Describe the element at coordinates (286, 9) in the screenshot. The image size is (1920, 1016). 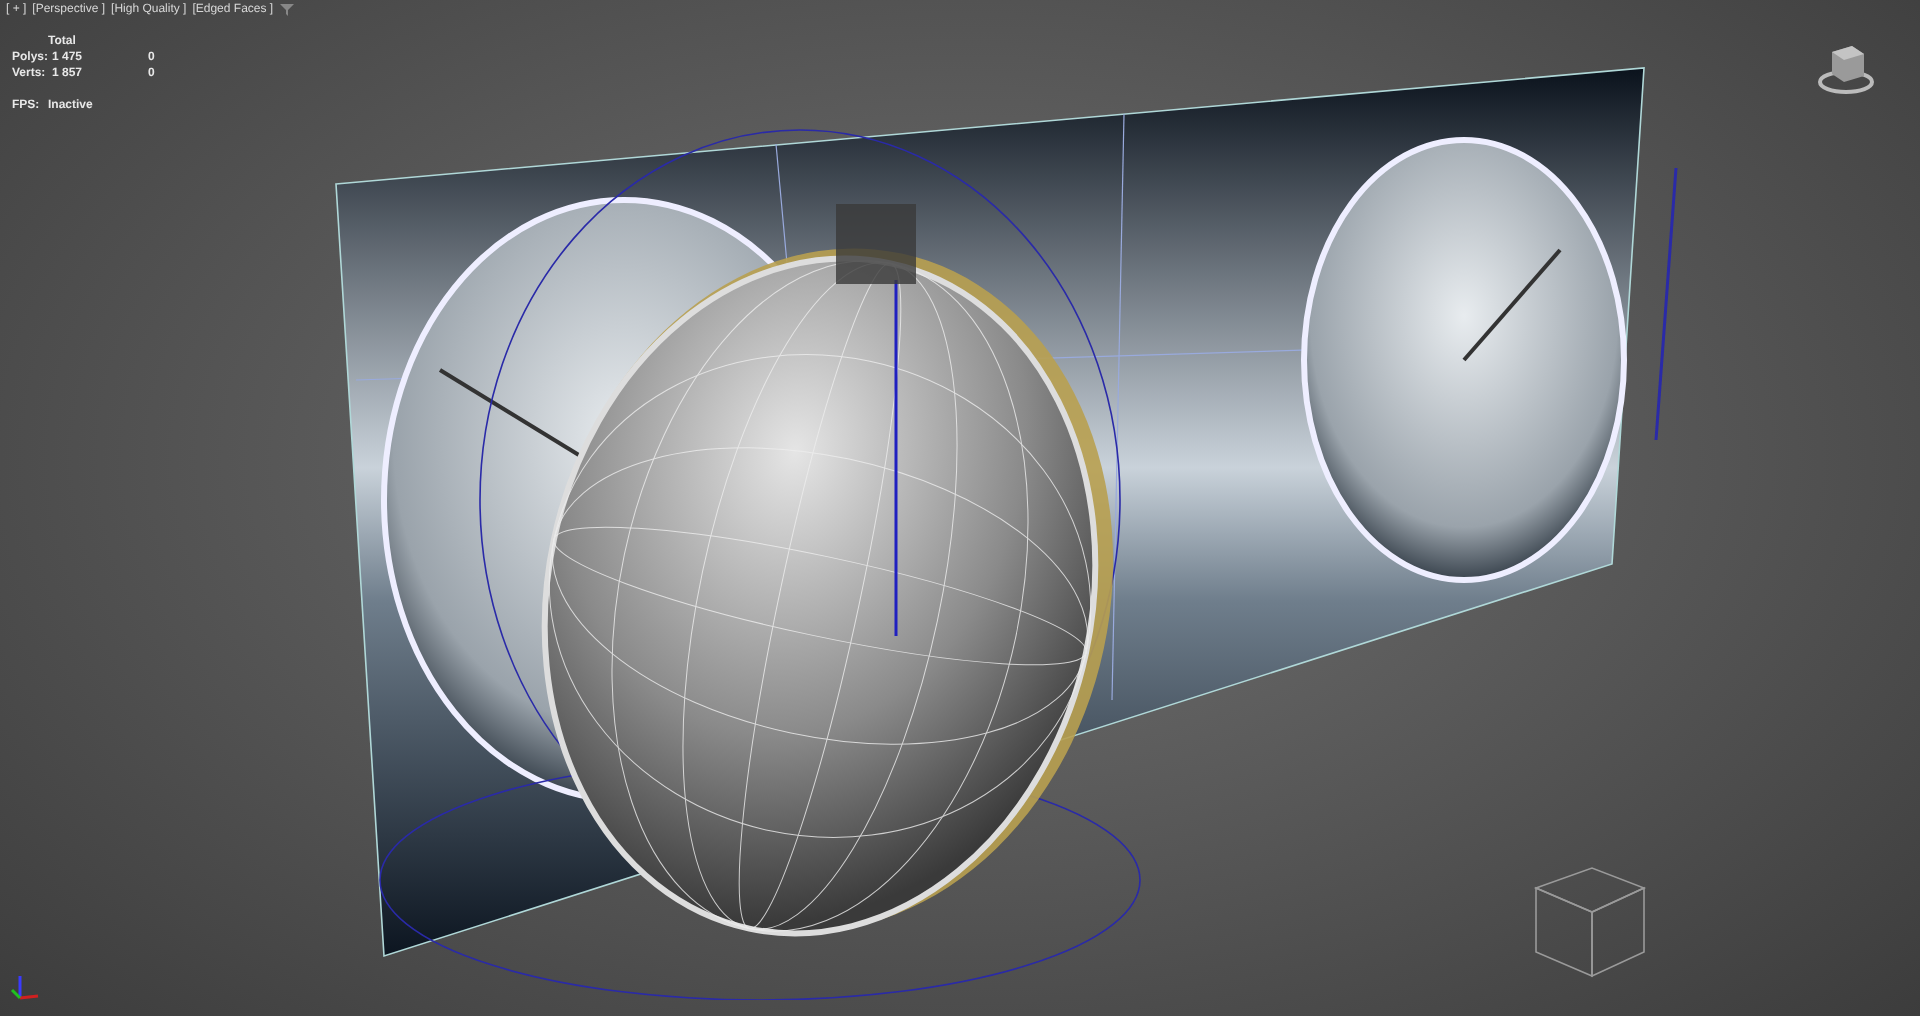
I see `filter-icon` at that location.